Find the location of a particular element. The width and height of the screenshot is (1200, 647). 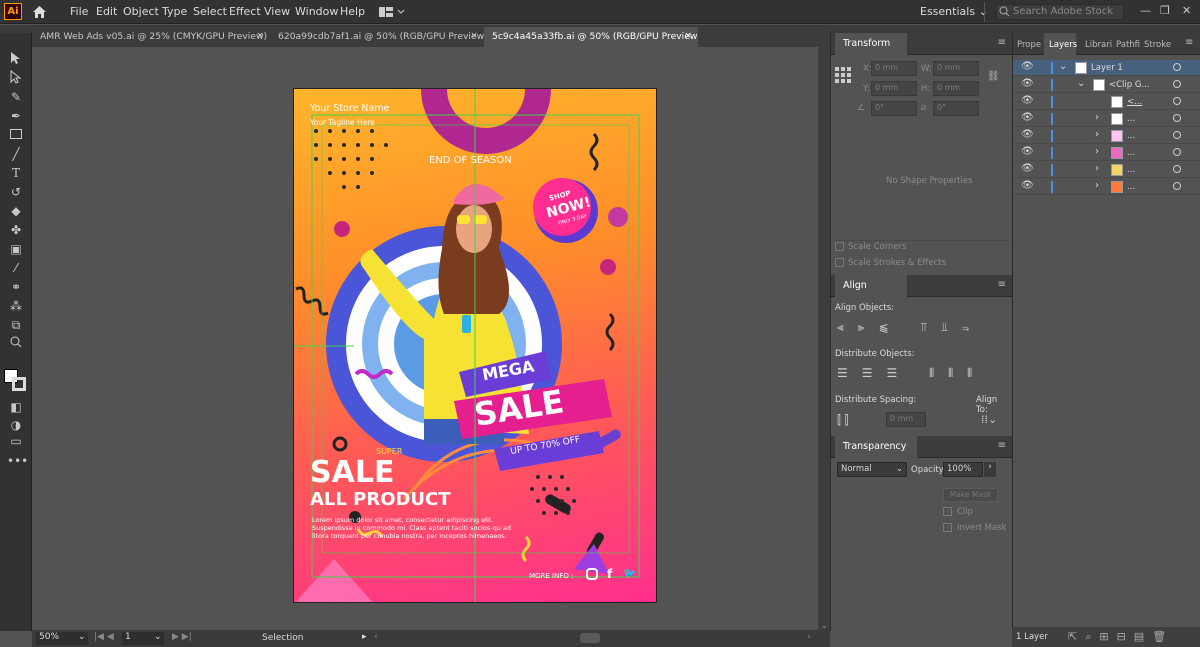

constrain-link-icon: ⛓ is located at coordinates (993, 76).